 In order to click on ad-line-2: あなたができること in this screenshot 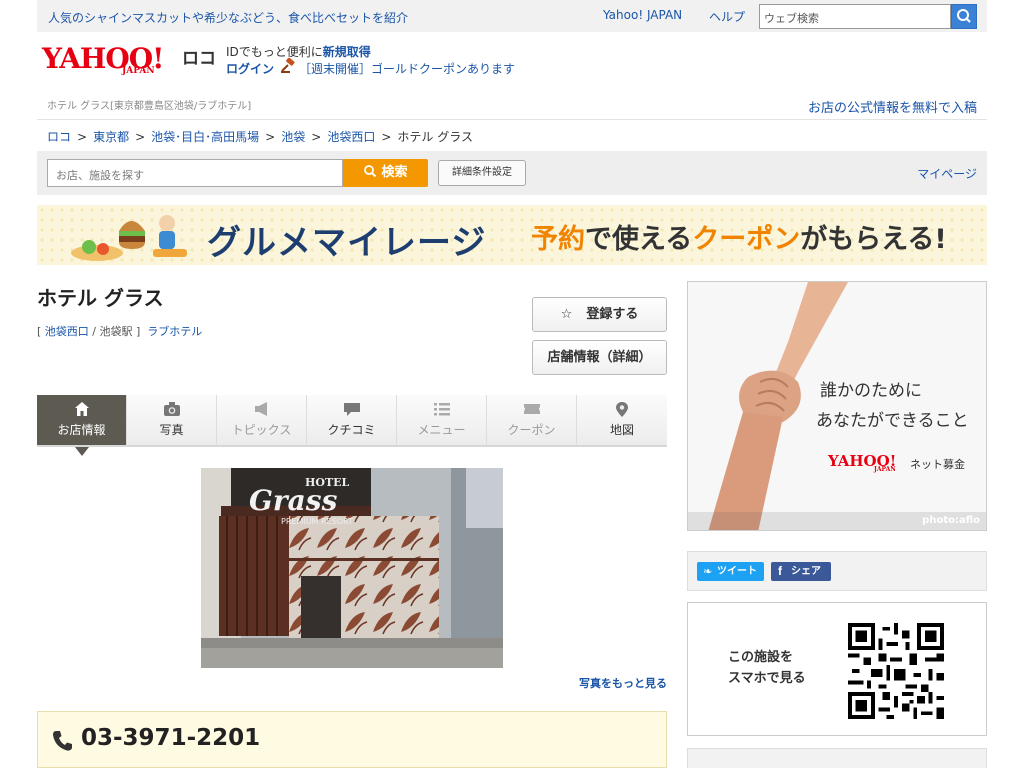, I will do `click(892, 421)`.